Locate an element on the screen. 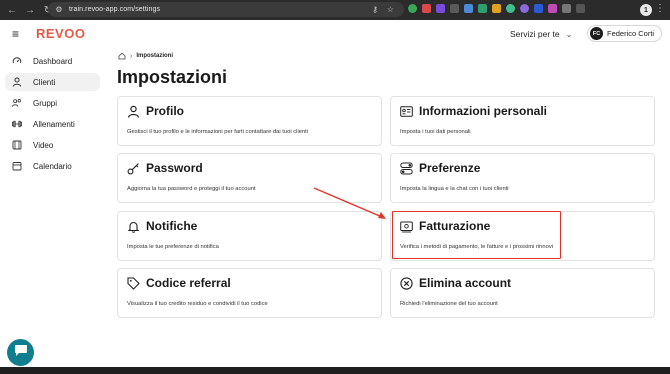 The height and width of the screenshot is (374, 670). extensions-bar is located at coordinates (496, 8).